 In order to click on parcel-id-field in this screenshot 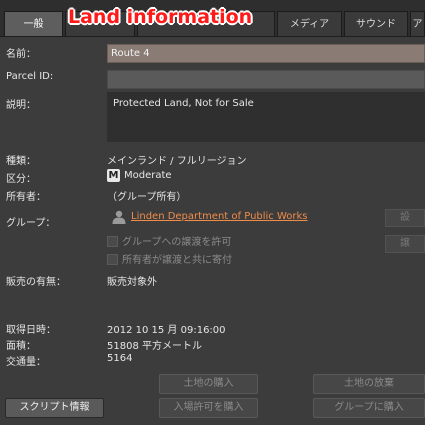, I will do `click(266, 79)`.